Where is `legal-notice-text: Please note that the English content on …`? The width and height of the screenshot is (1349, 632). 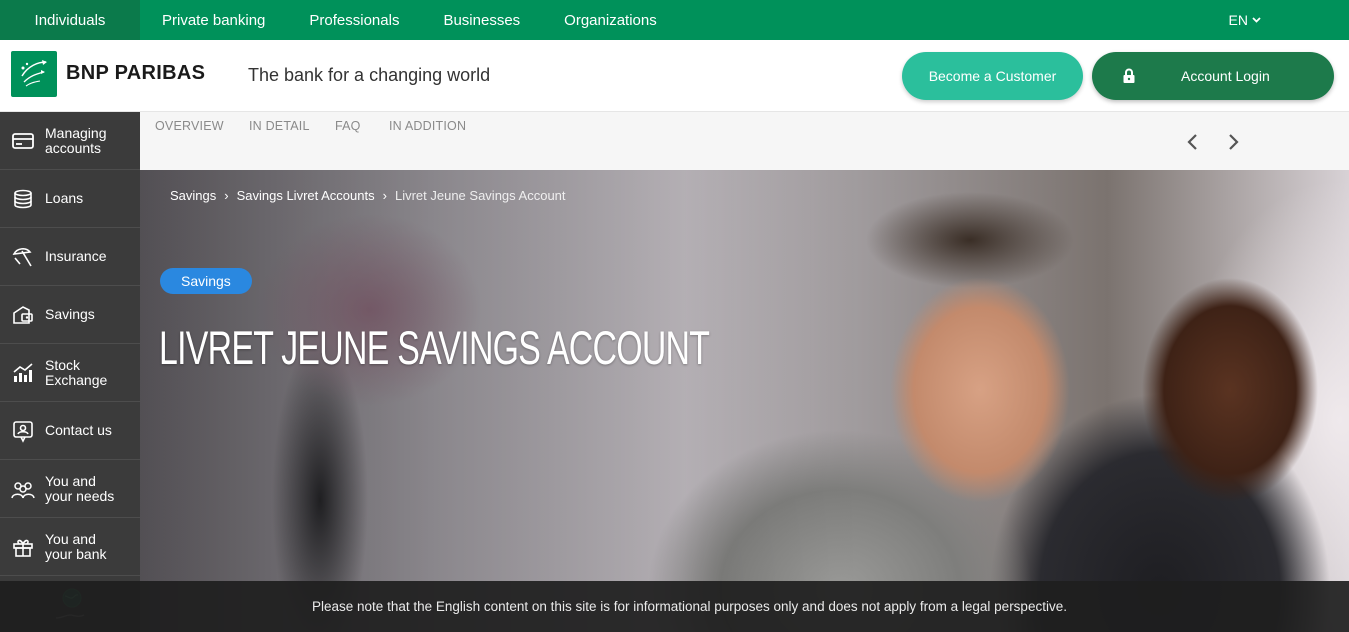 legal-notice-text: Please note that the English content on … is located at coordinates (689, 606).